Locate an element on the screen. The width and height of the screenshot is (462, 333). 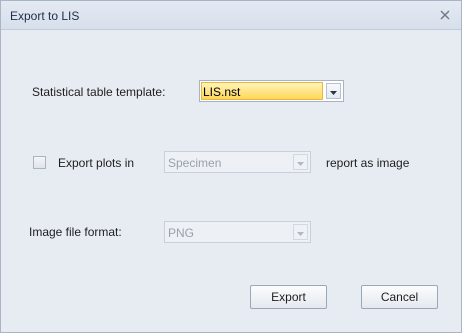
close-button is located at coordinates (445, 15).